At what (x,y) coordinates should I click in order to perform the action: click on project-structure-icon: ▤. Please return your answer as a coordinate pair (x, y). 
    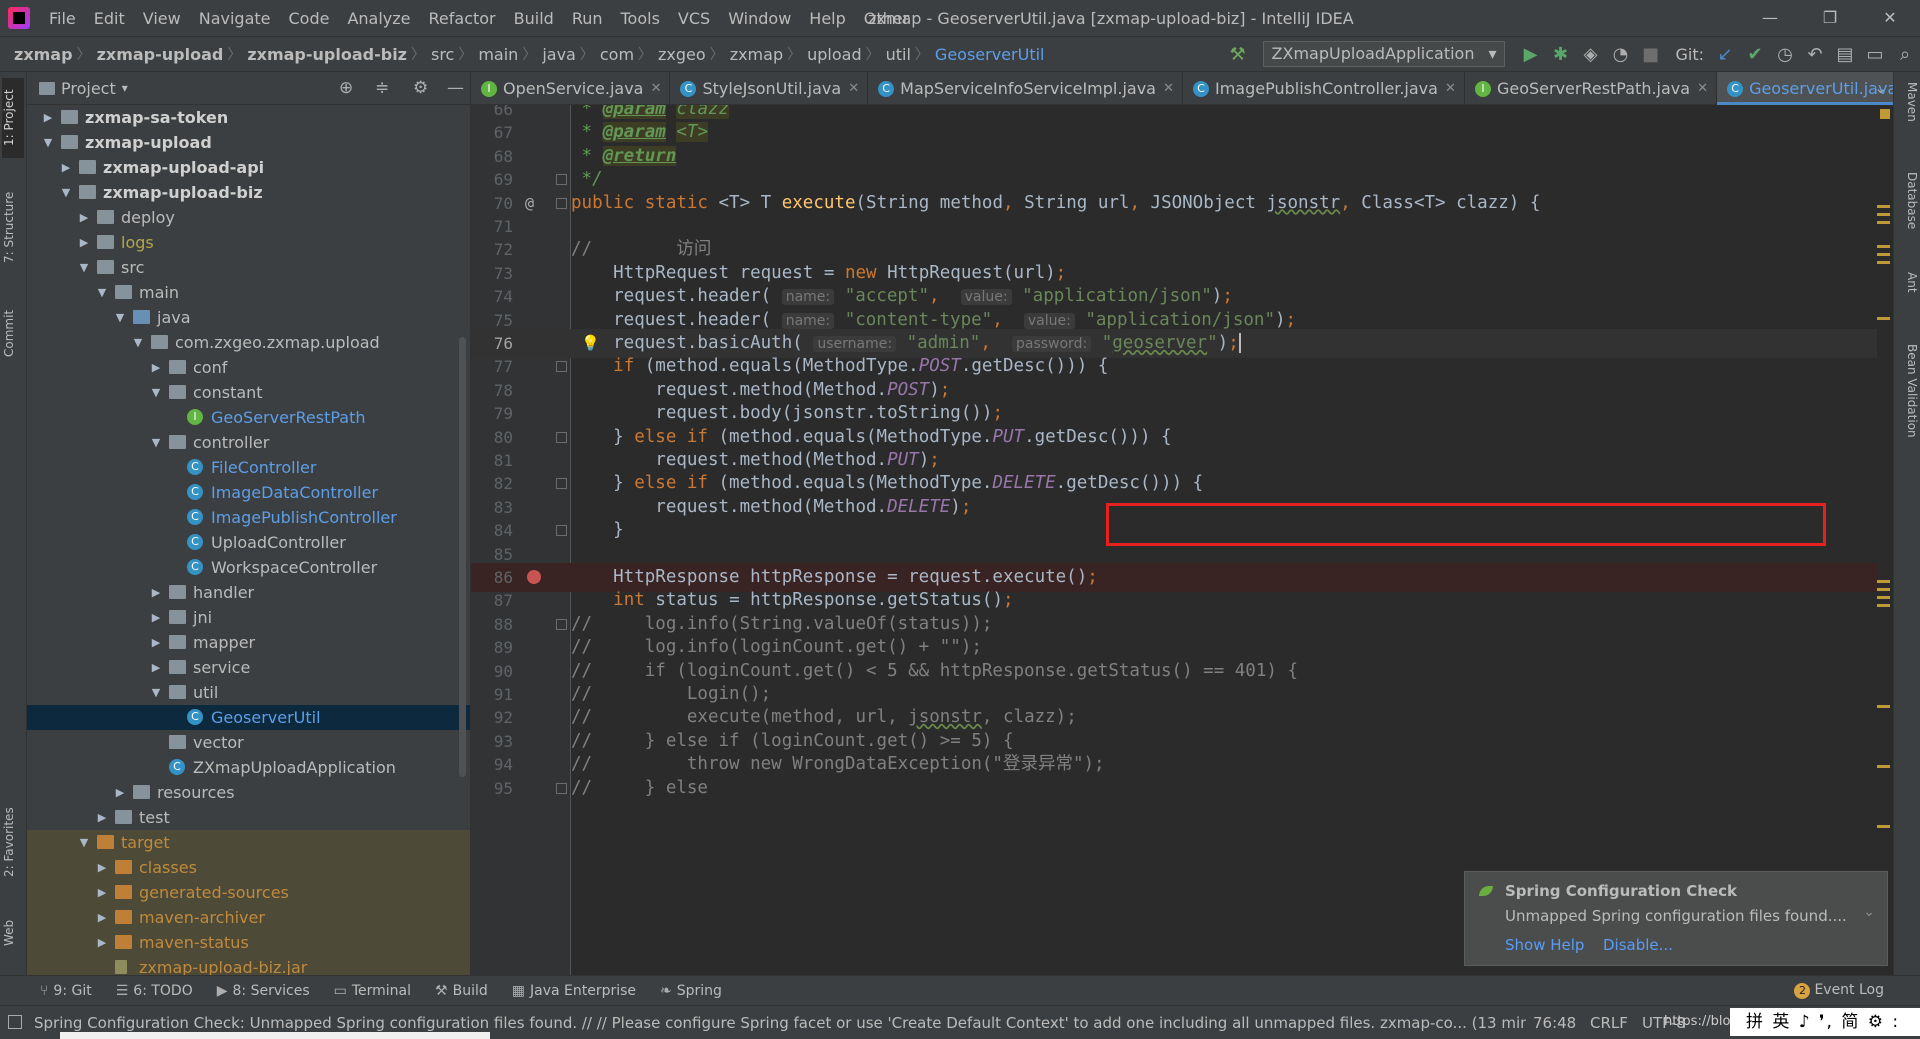
    Looking at the image, I should click on (1845, 54).